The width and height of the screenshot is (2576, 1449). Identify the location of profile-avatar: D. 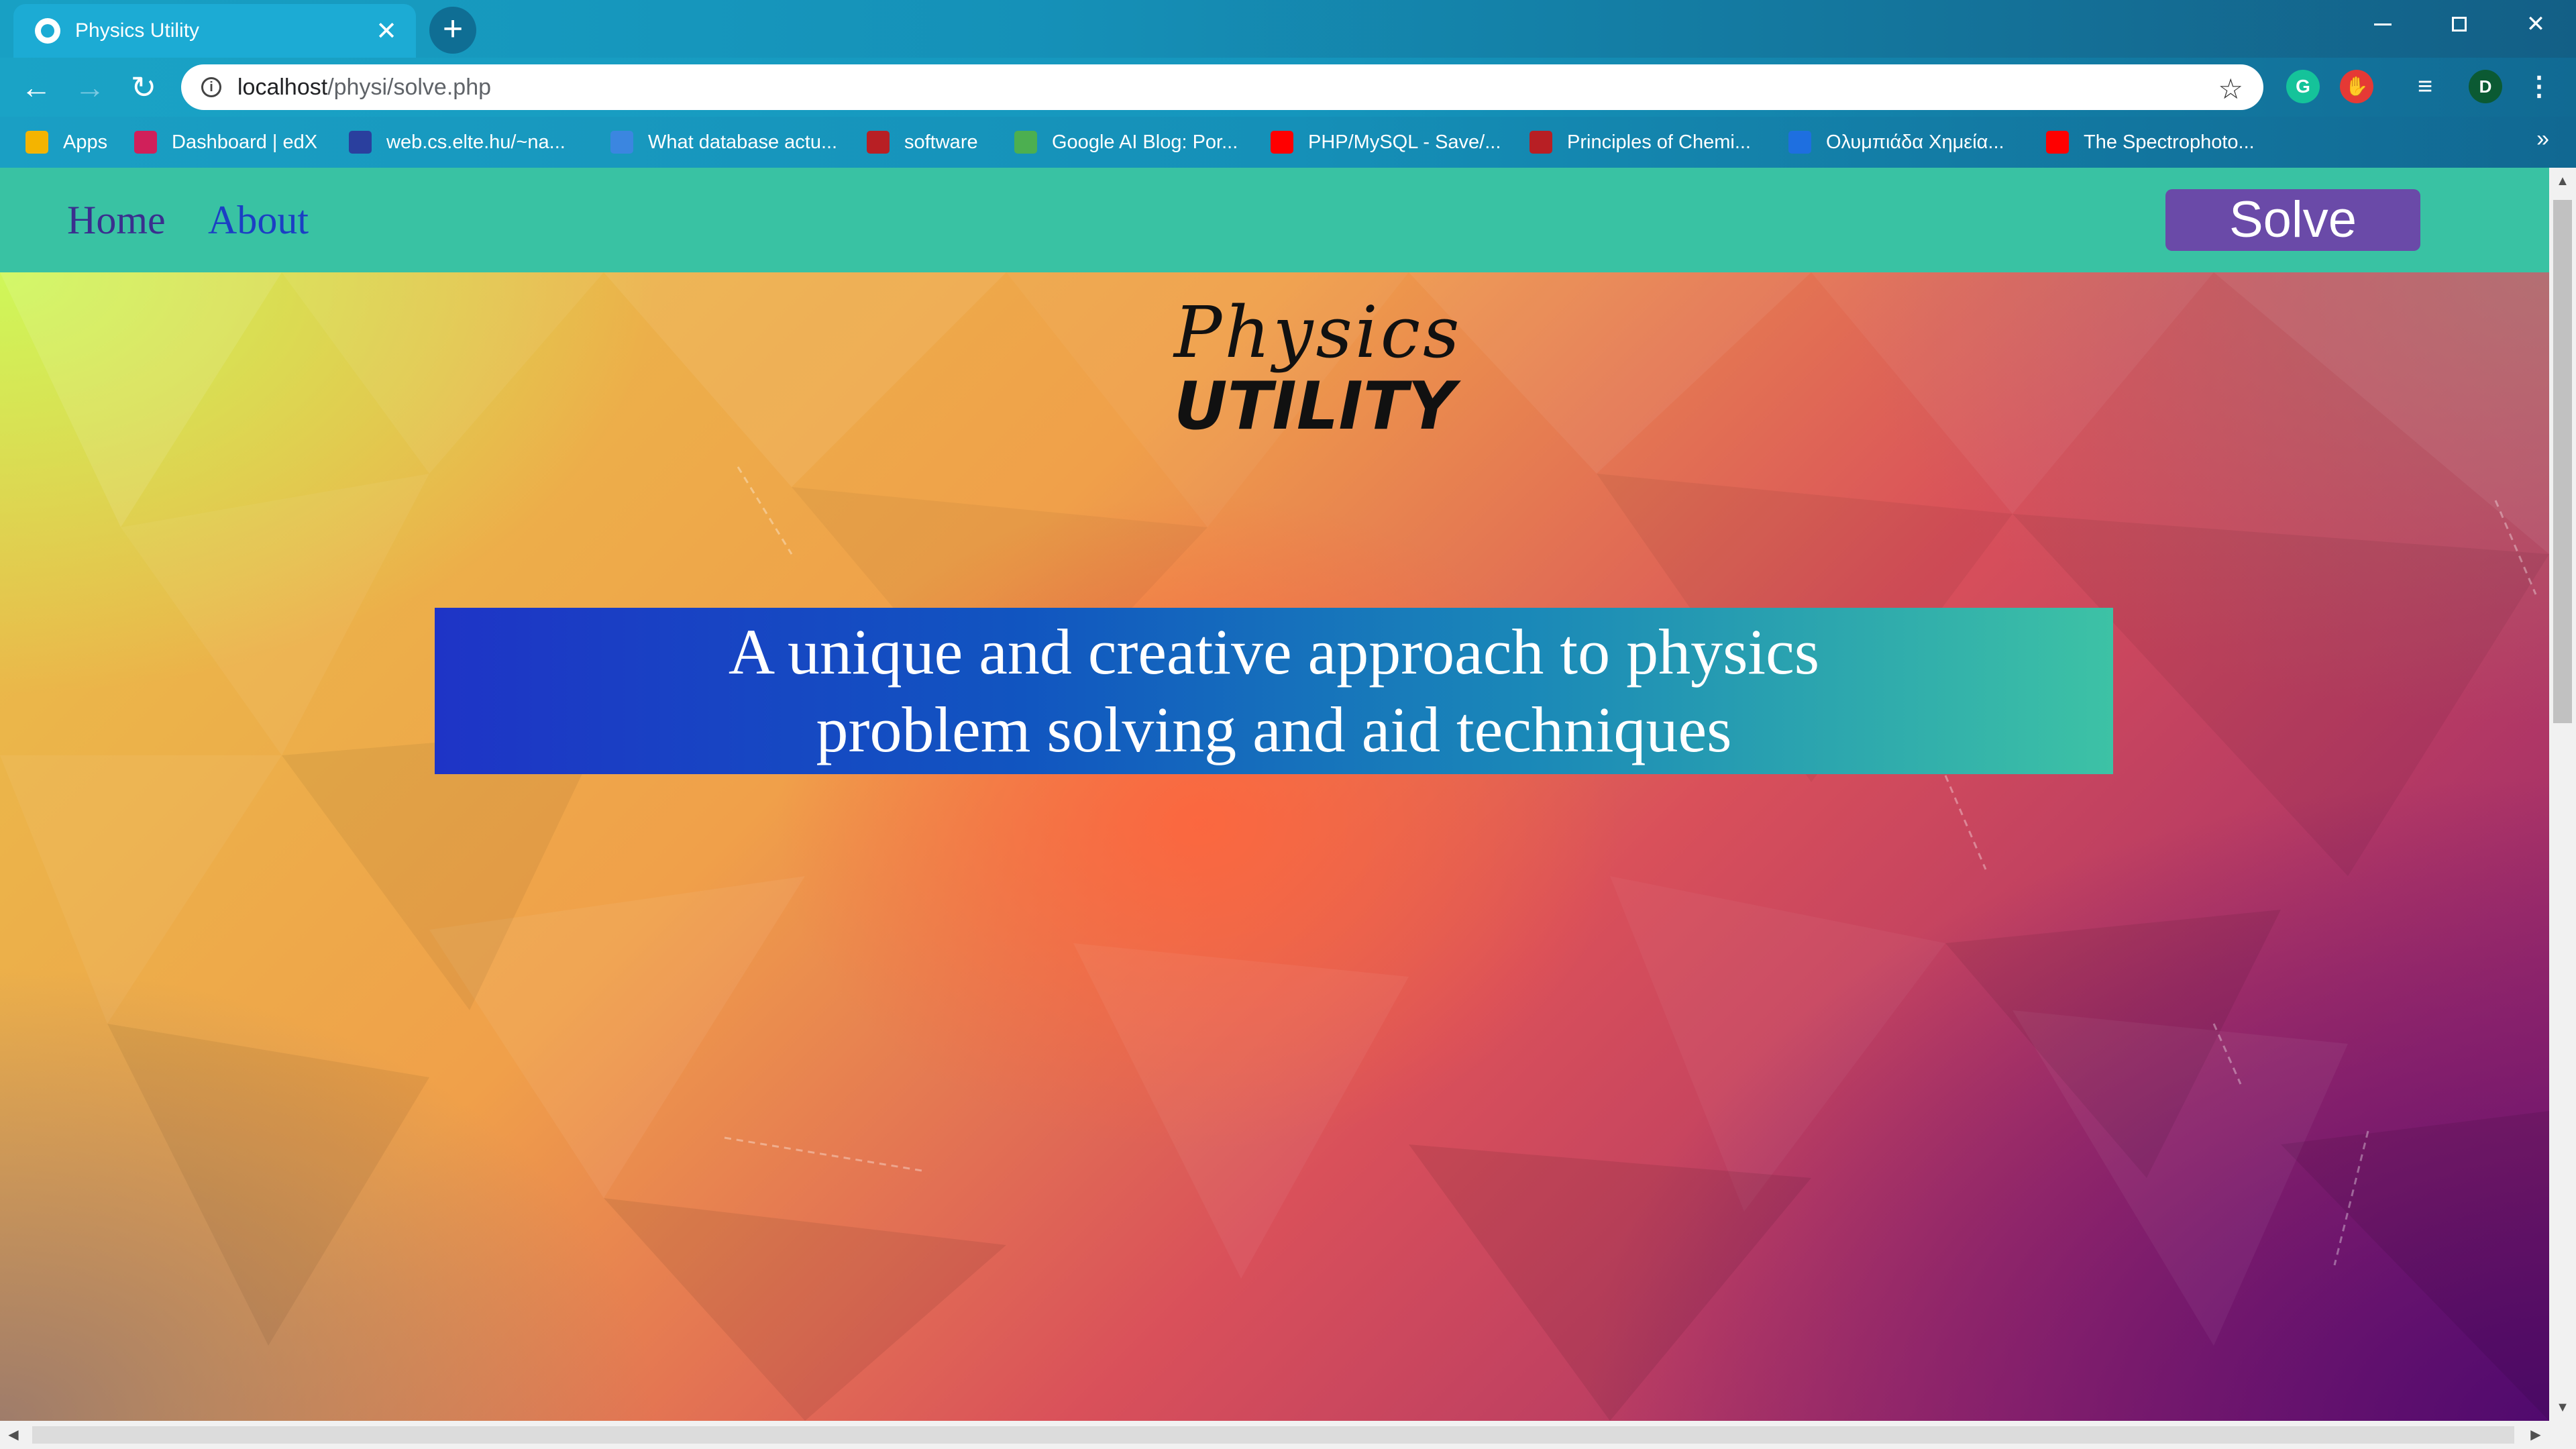
(2485, 86).